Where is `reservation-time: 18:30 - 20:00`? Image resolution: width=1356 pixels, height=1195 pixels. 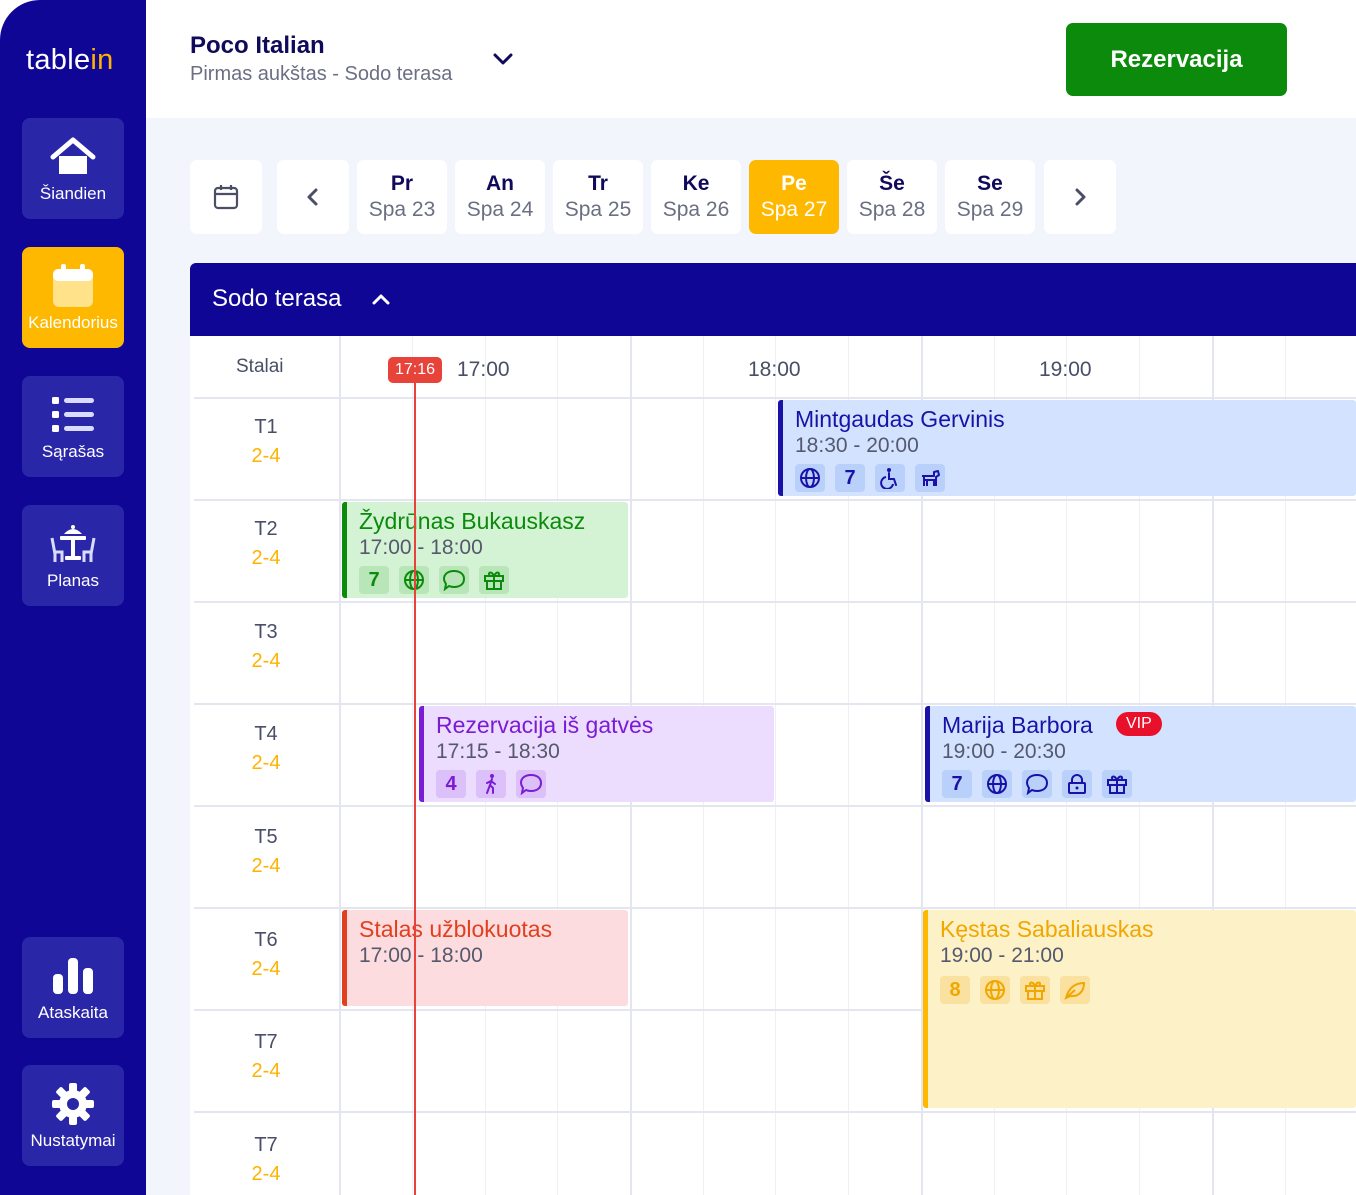
reservation-time: 18:30 - 20:00 is located at coordinates (857, 445).